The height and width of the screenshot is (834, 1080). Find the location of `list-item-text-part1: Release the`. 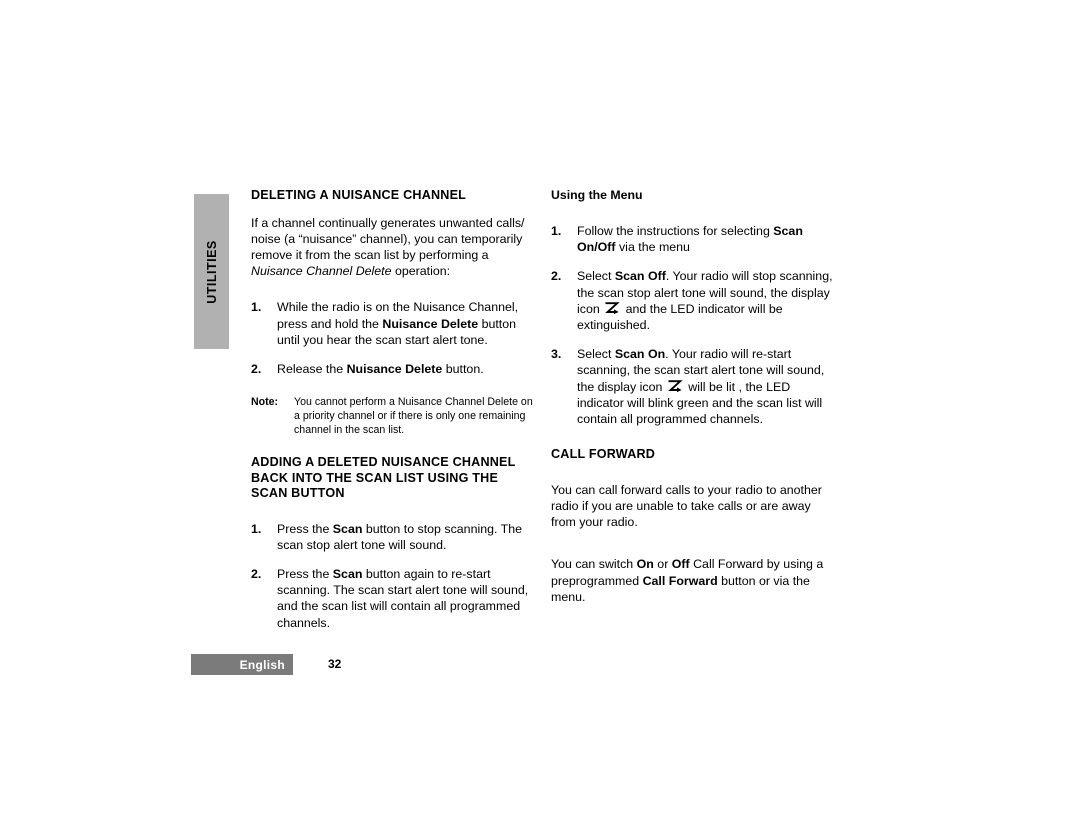

list-item-text-part1: Release the is located at coordinates (312, 368).